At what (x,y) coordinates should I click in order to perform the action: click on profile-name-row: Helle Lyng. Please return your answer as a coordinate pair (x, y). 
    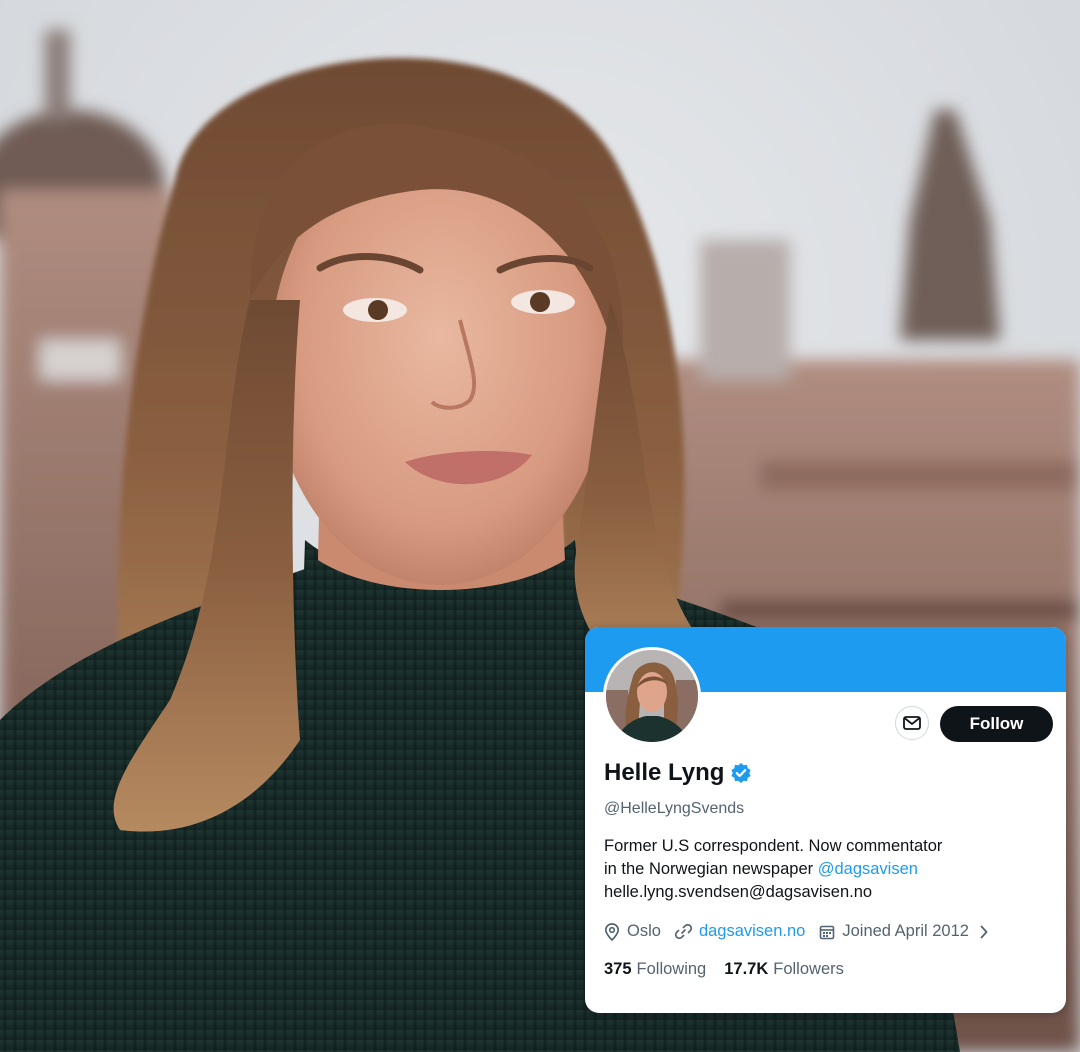
    Looking at the image, I should click on (678, 773).